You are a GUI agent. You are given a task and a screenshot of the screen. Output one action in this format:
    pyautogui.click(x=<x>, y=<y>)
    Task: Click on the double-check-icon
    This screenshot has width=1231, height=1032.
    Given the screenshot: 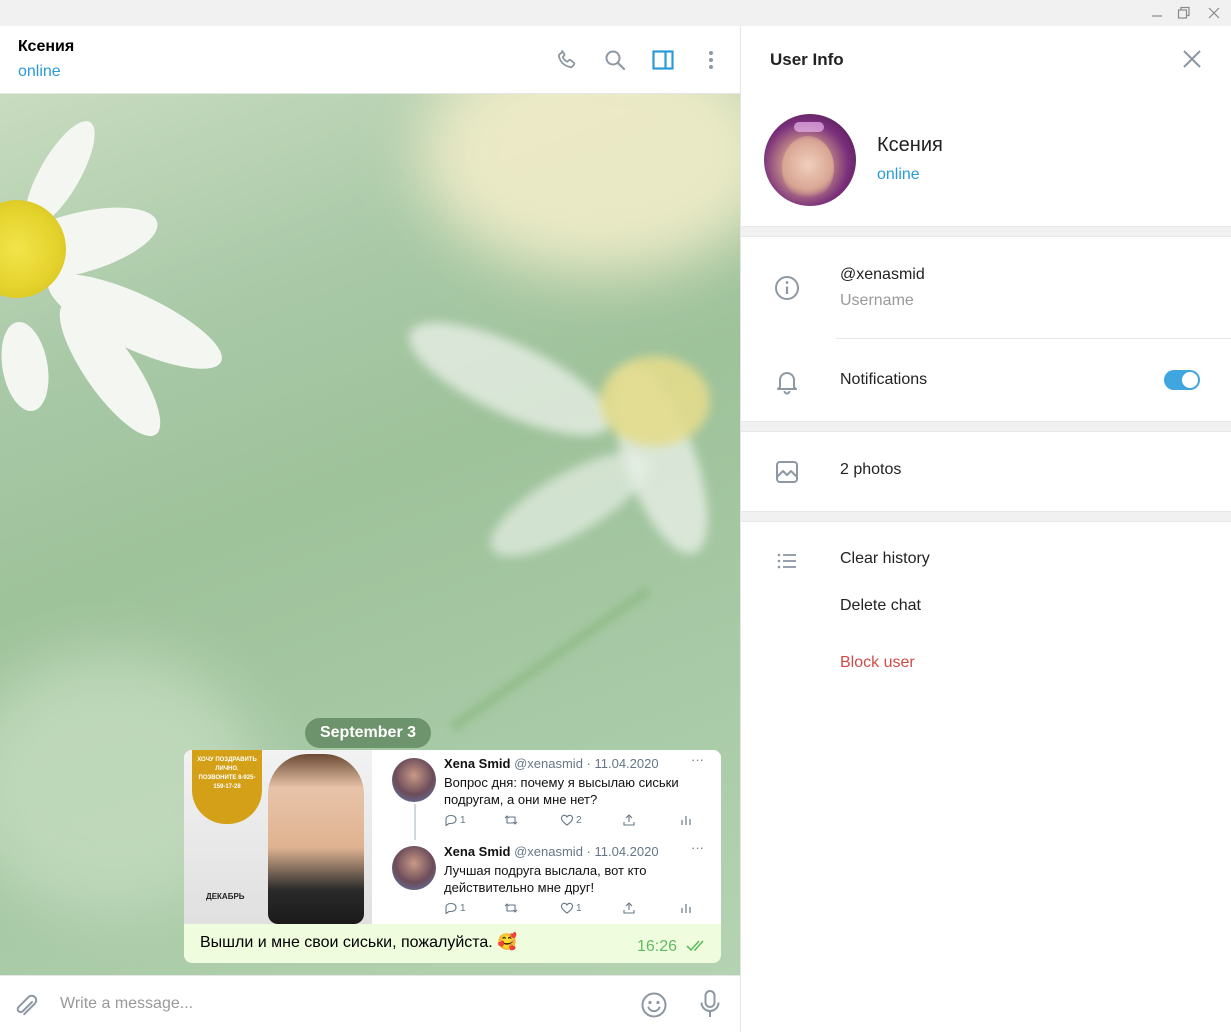 What is the action you would take?
    pyautogui.click(x=698, y=948)
    